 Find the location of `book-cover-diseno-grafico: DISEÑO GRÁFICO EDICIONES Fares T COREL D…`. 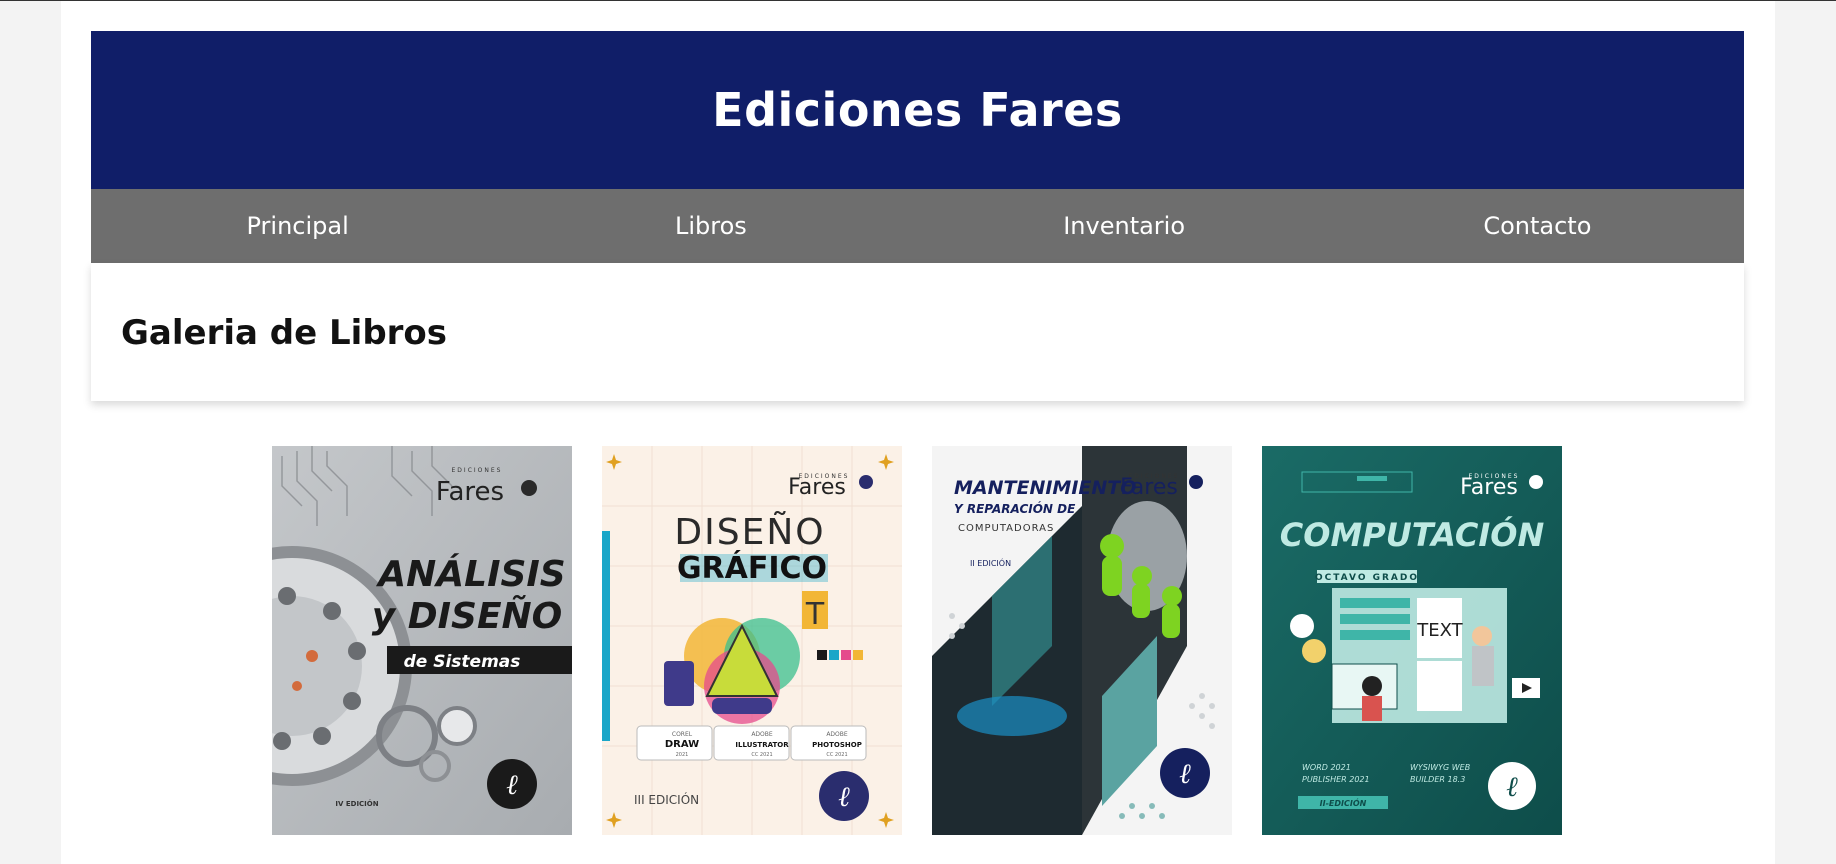

book-cover-diseno-grafico: DISEÑO GRÁFICO EDICIONES Fares T COREL D… is located at coordinates (752, 640).